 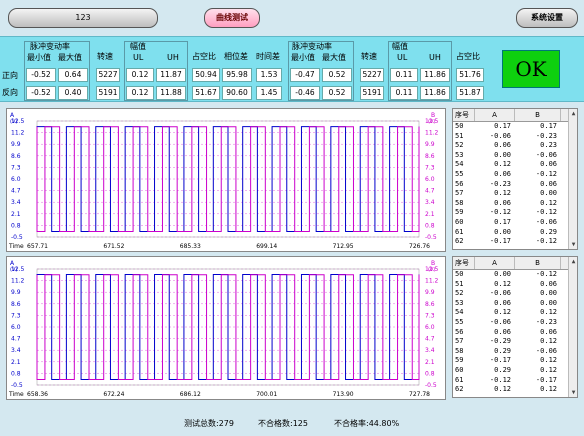 What do you see at coordinates (515, 213) in the screenshot?
I see `table-row: 59 -0.12 -0.12` at bounding box center [515, 213].